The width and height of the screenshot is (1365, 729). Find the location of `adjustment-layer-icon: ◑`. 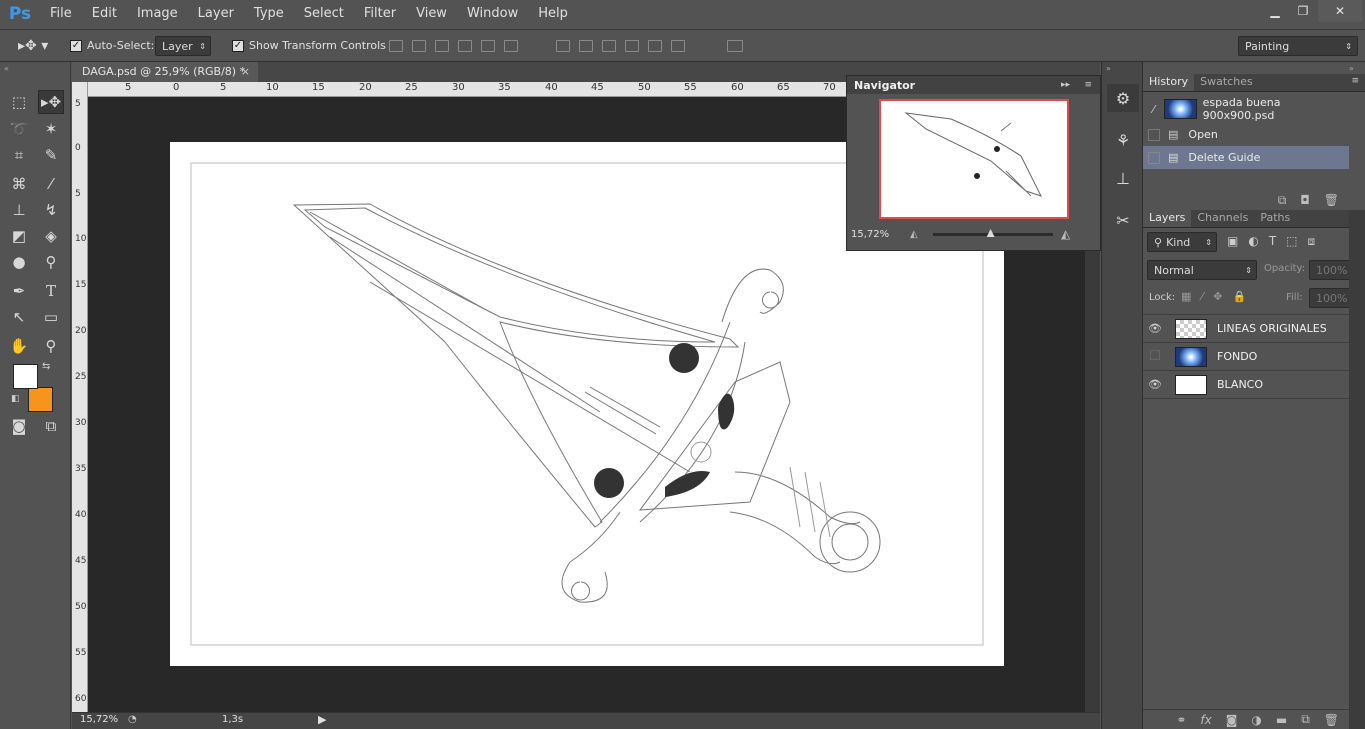

adjustment-layer-icon: ◑ is located at coordinates (1256, 720).